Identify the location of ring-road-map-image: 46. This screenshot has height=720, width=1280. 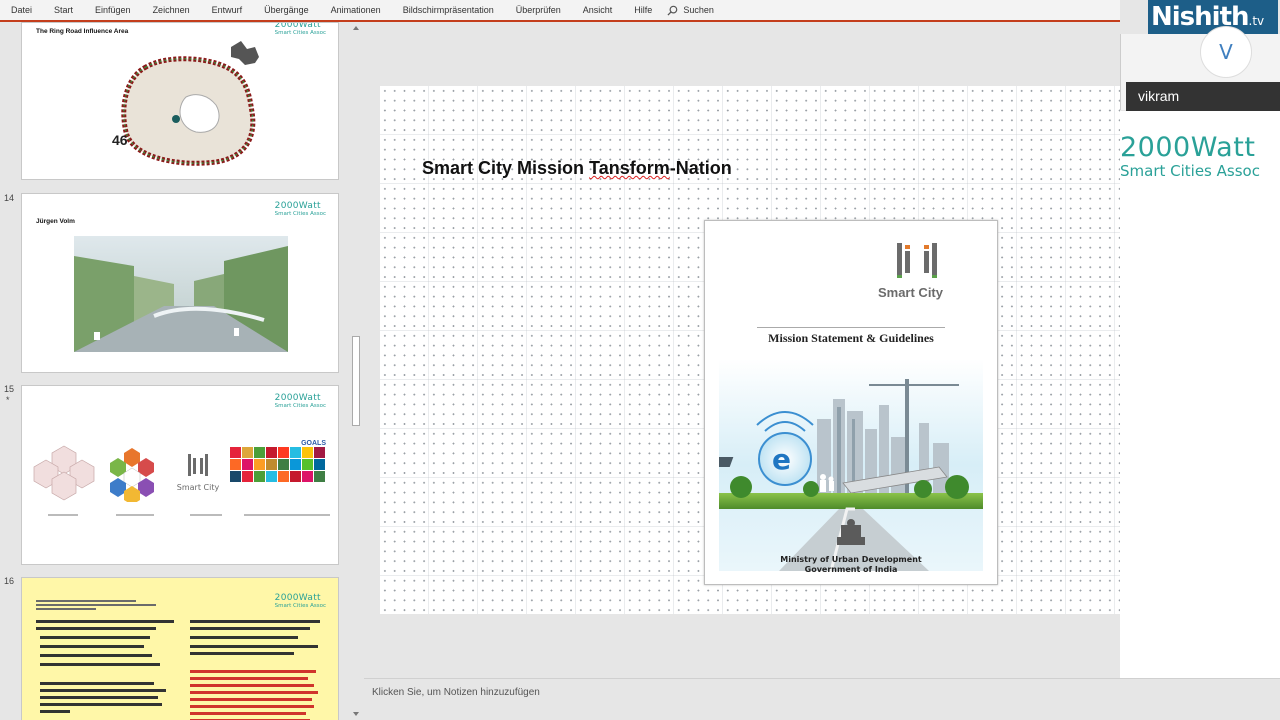
(185, 103).